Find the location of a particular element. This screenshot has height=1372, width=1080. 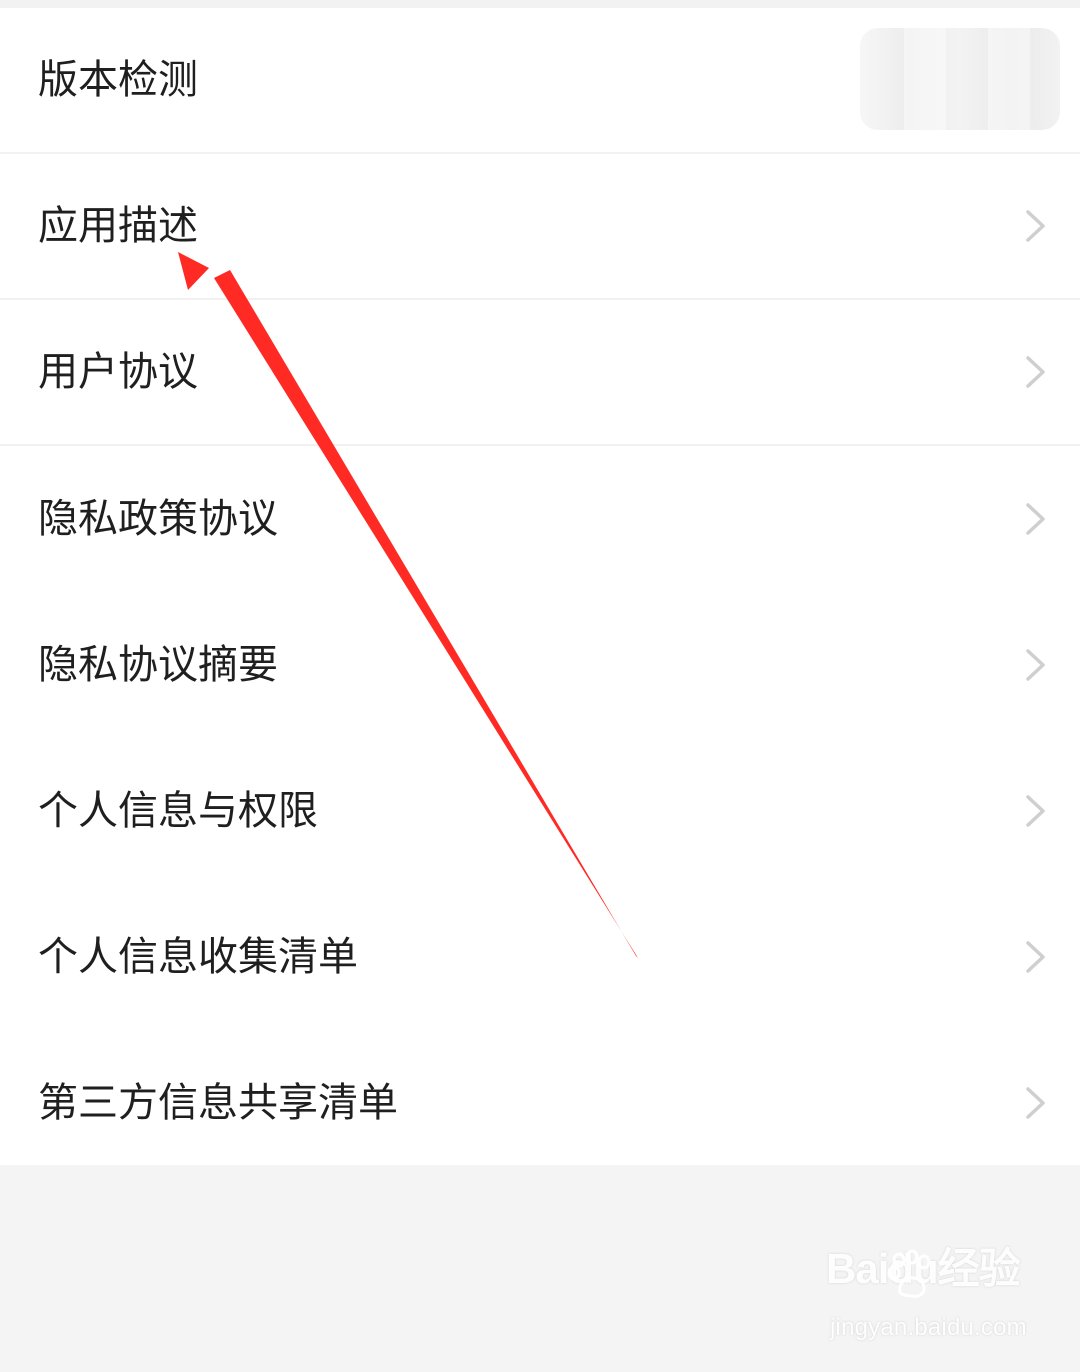

settings-item-third-party-sharing-list: 第三方信息共享清单 is located at coordinates (540, 1103).